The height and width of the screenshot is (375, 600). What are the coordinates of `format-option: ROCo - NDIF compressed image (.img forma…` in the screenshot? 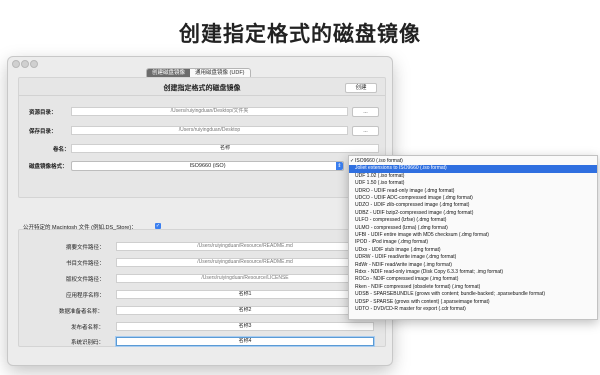 It's located at (473, 279).